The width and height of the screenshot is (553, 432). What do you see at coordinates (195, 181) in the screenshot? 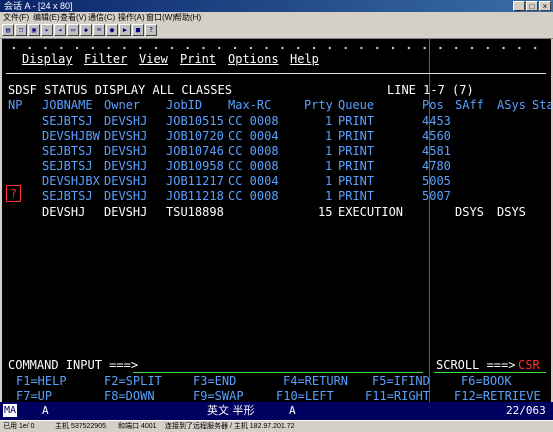
I see `row-jobid: JOB11217` at bounding box center [195, 181].